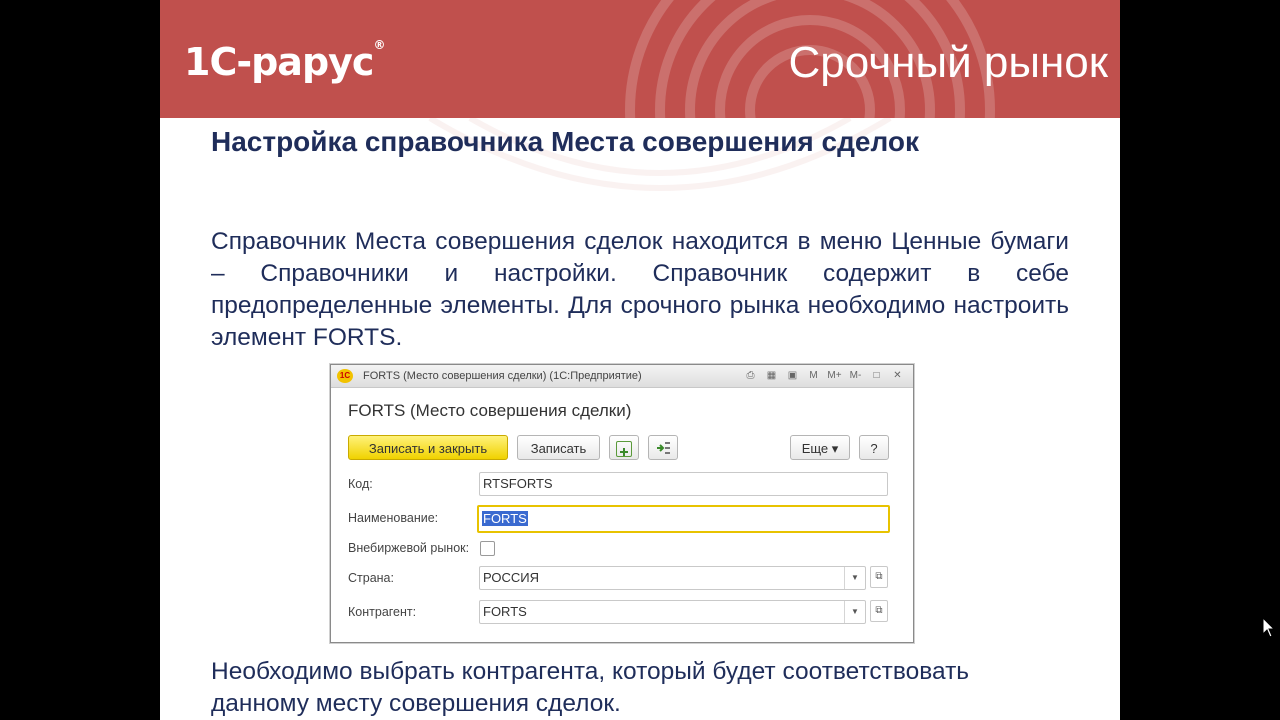 The image size is (1280, 720). I want to click on memory-button: M, so click(813, 375).